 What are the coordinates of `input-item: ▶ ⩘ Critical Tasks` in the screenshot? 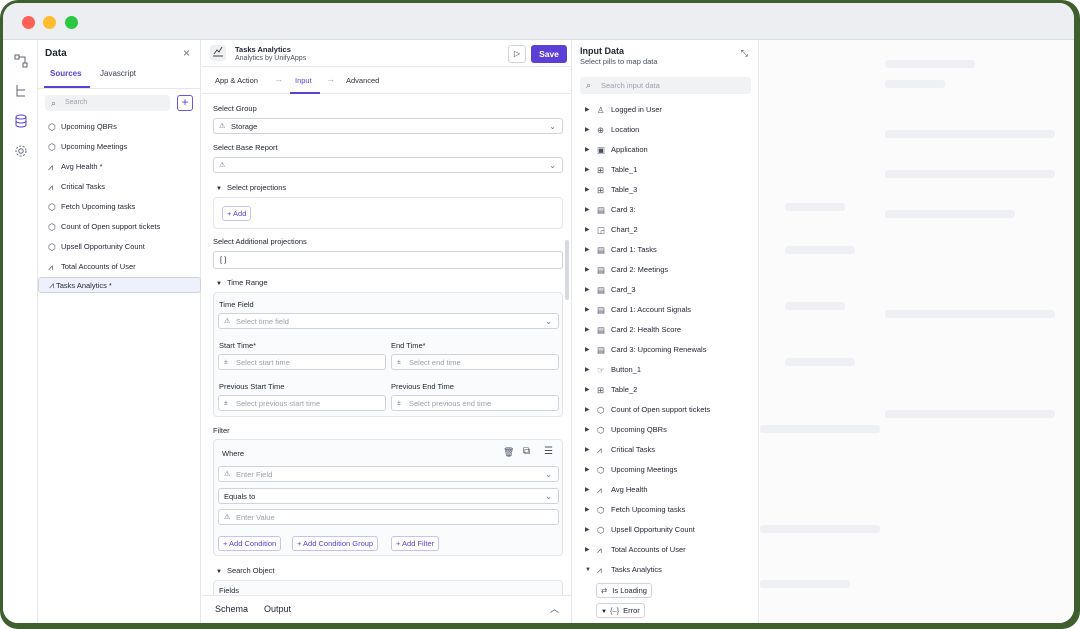 It's located at (666, 450).